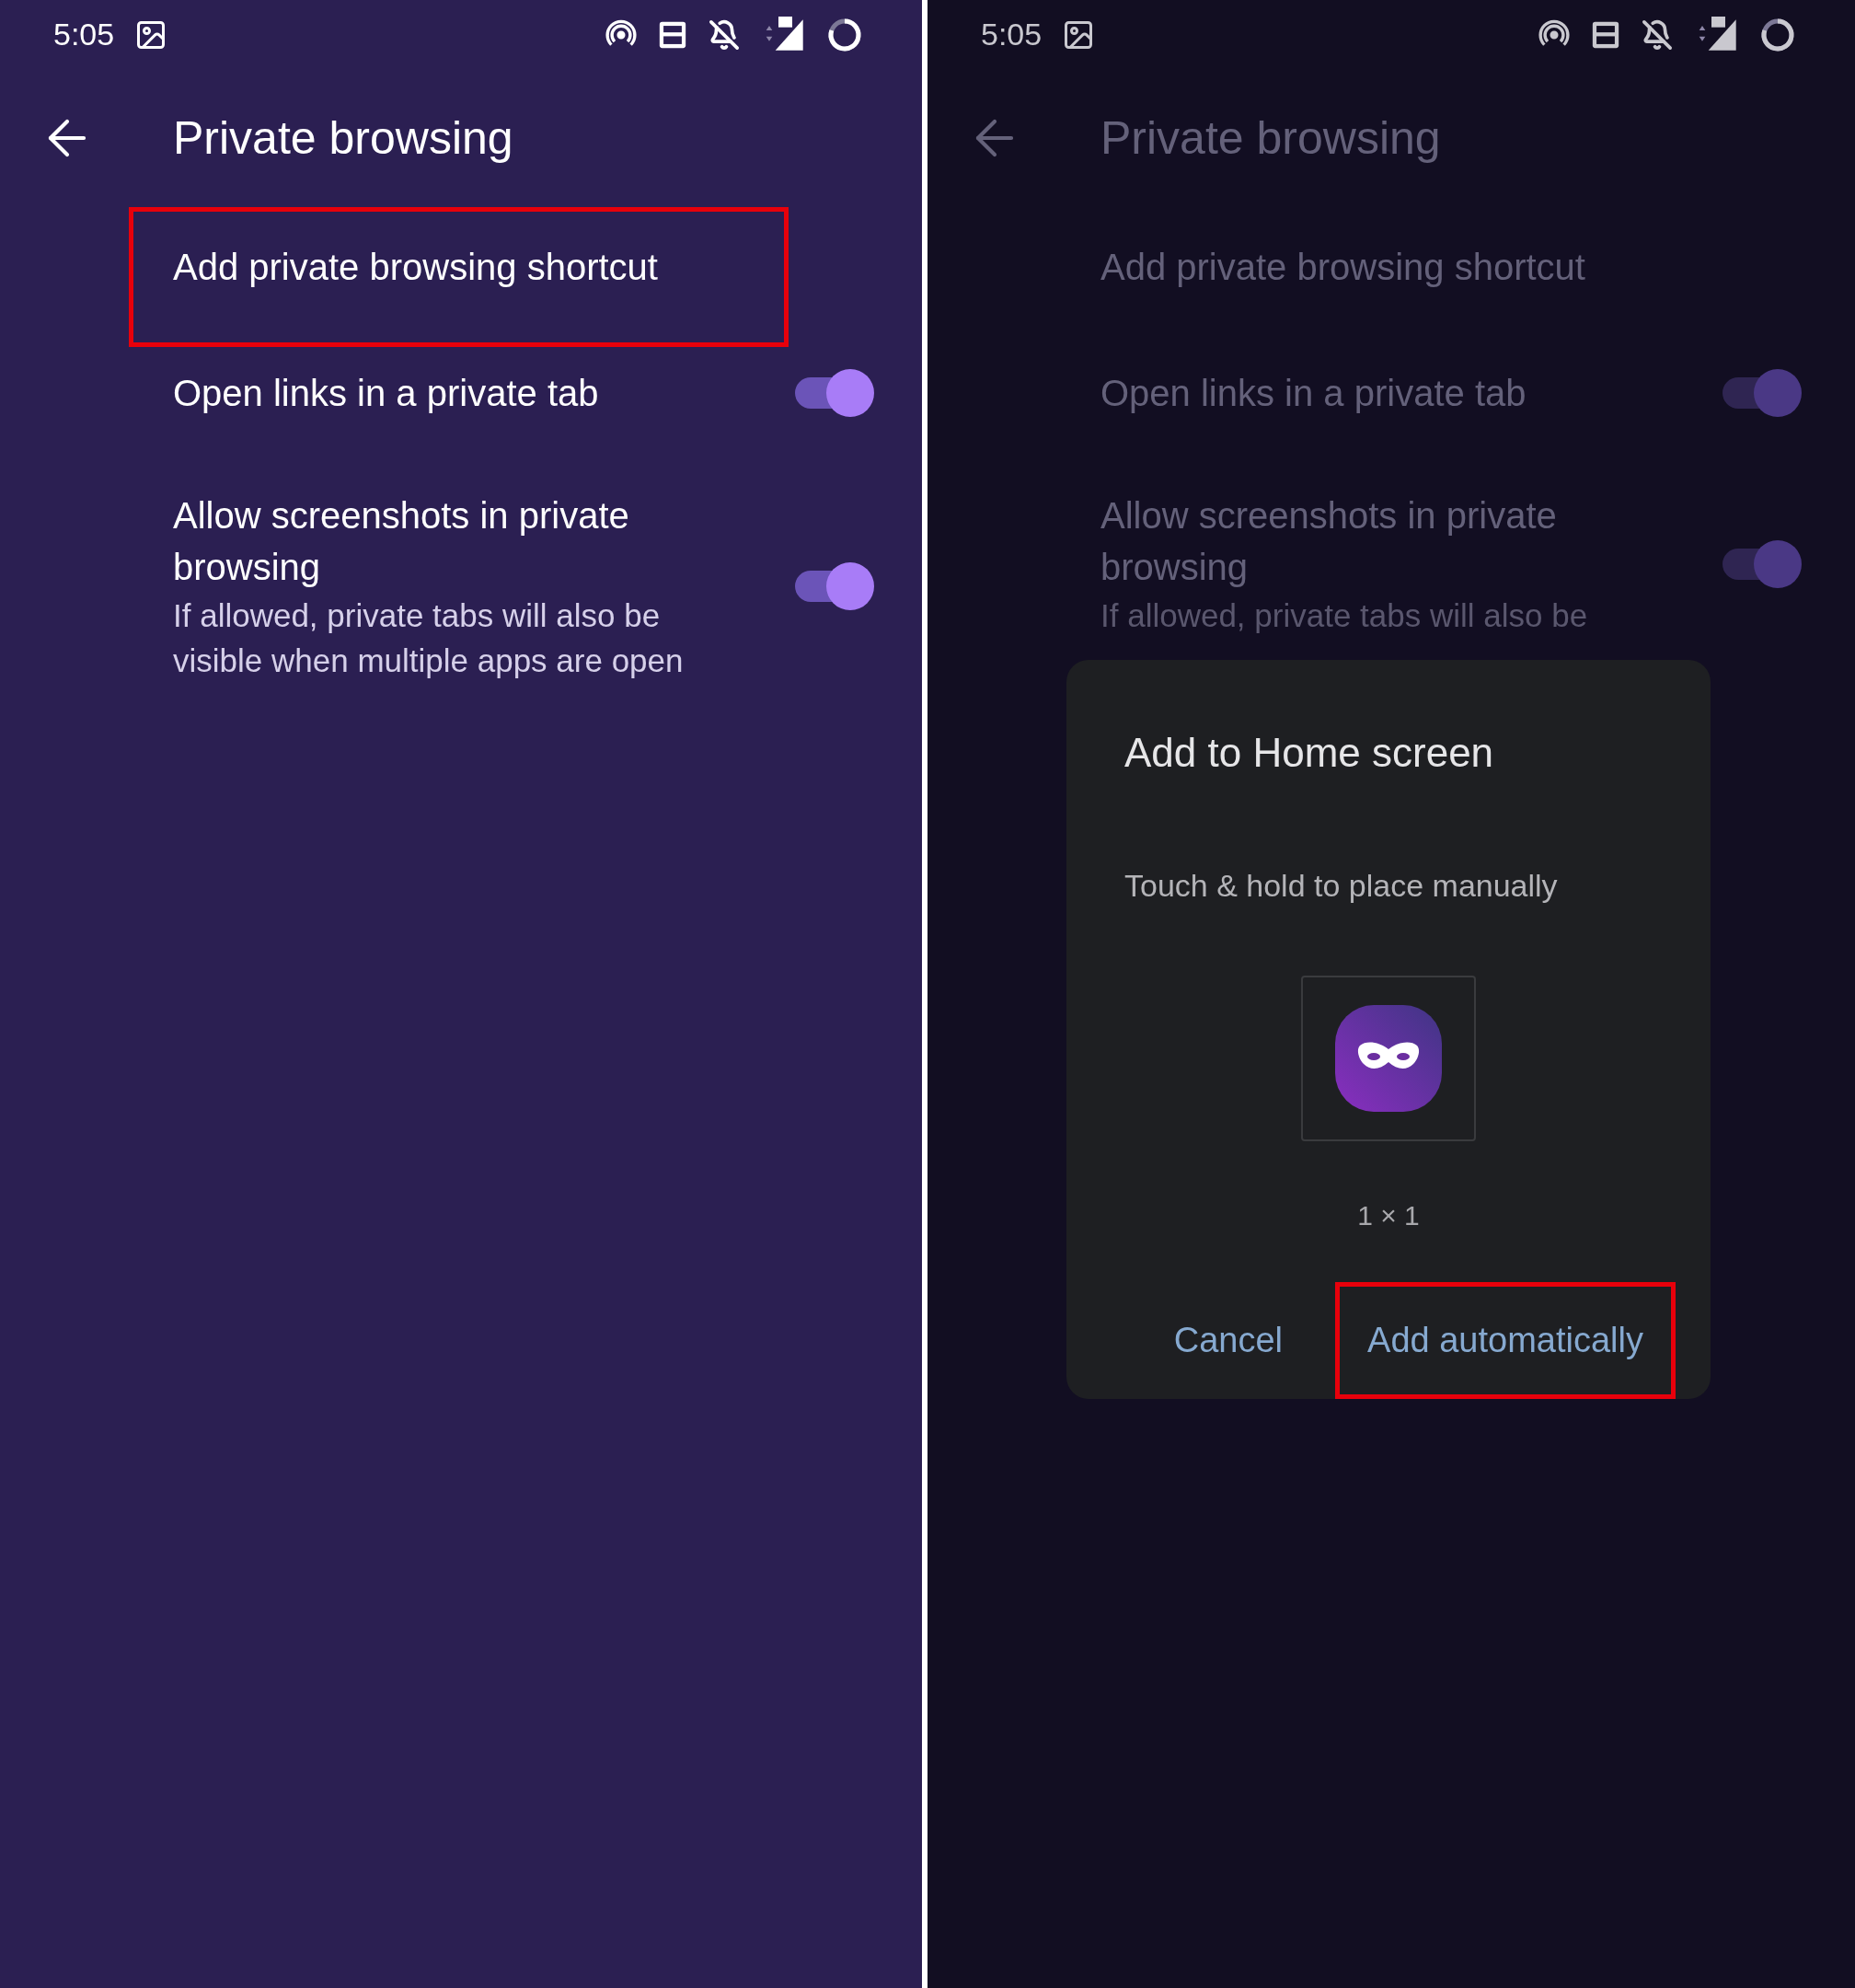 The height and width of the screenshot is (1988, 1855). What do you see at coordinates (1388, 1215) in the screenshot?
I see `size-label: 1 × 1` at bounding box center [1388, 1215].